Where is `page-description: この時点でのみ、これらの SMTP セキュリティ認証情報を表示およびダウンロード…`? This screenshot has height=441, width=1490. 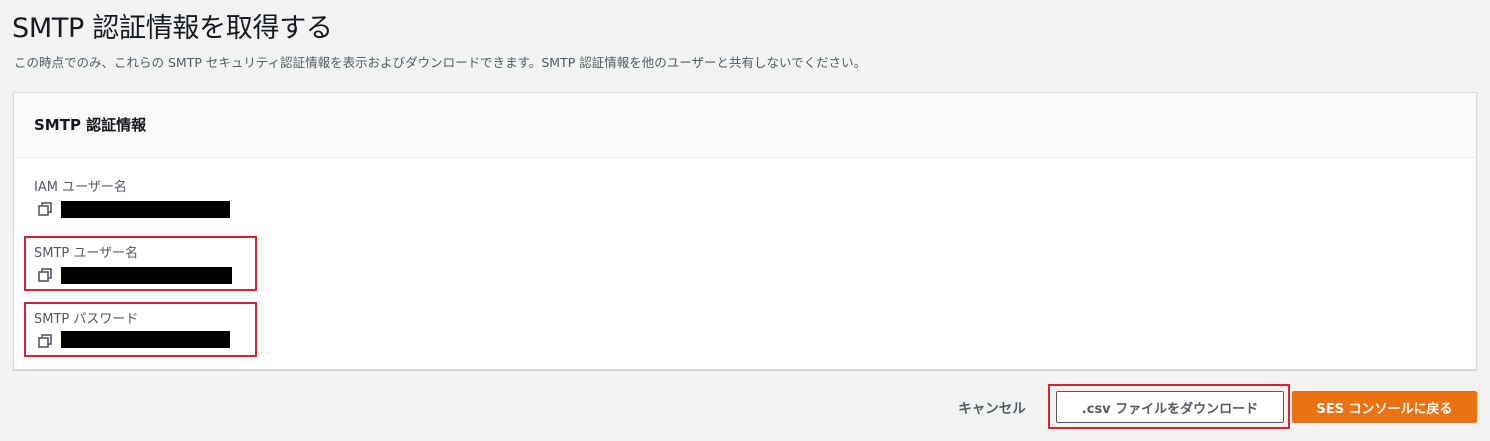 page-description: この時点でのみ、これらの SMTP セキュリティ認証情報を表示およびダウンロード… is located at coordinates (440, 62).